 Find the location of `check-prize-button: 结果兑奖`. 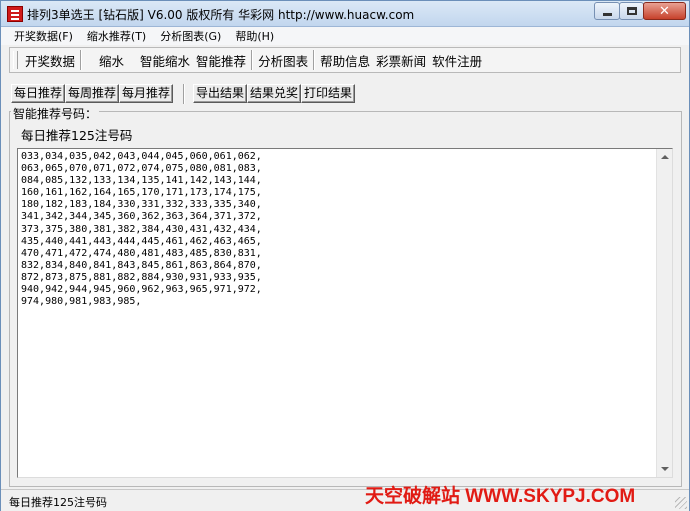

check-prize-button: 结果兑奖 is located at coordinates (274, 93).